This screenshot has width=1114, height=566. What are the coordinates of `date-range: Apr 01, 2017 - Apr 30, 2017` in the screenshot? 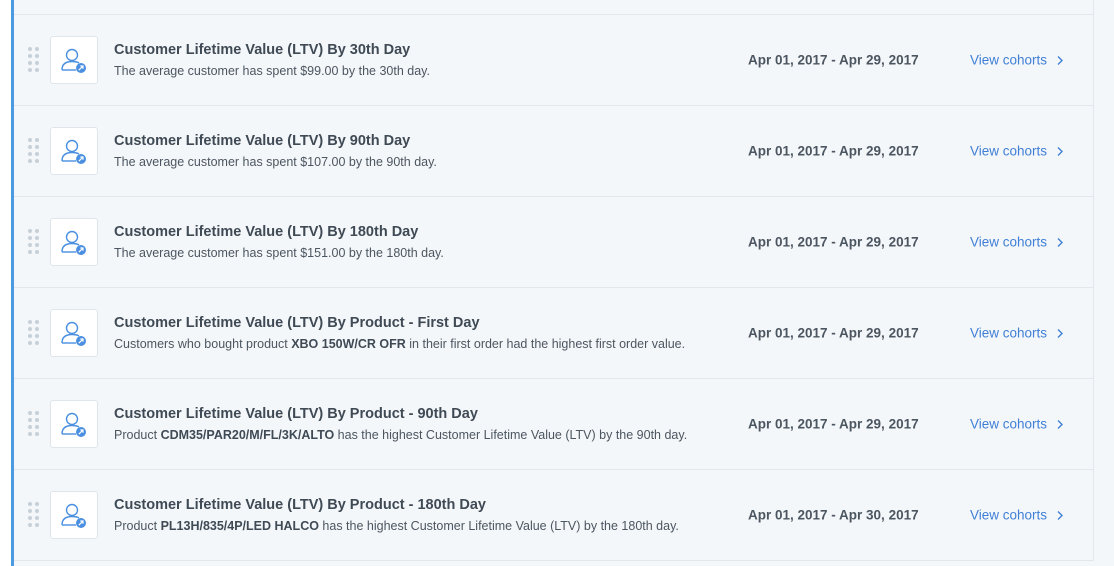 It's located at (833, 515).